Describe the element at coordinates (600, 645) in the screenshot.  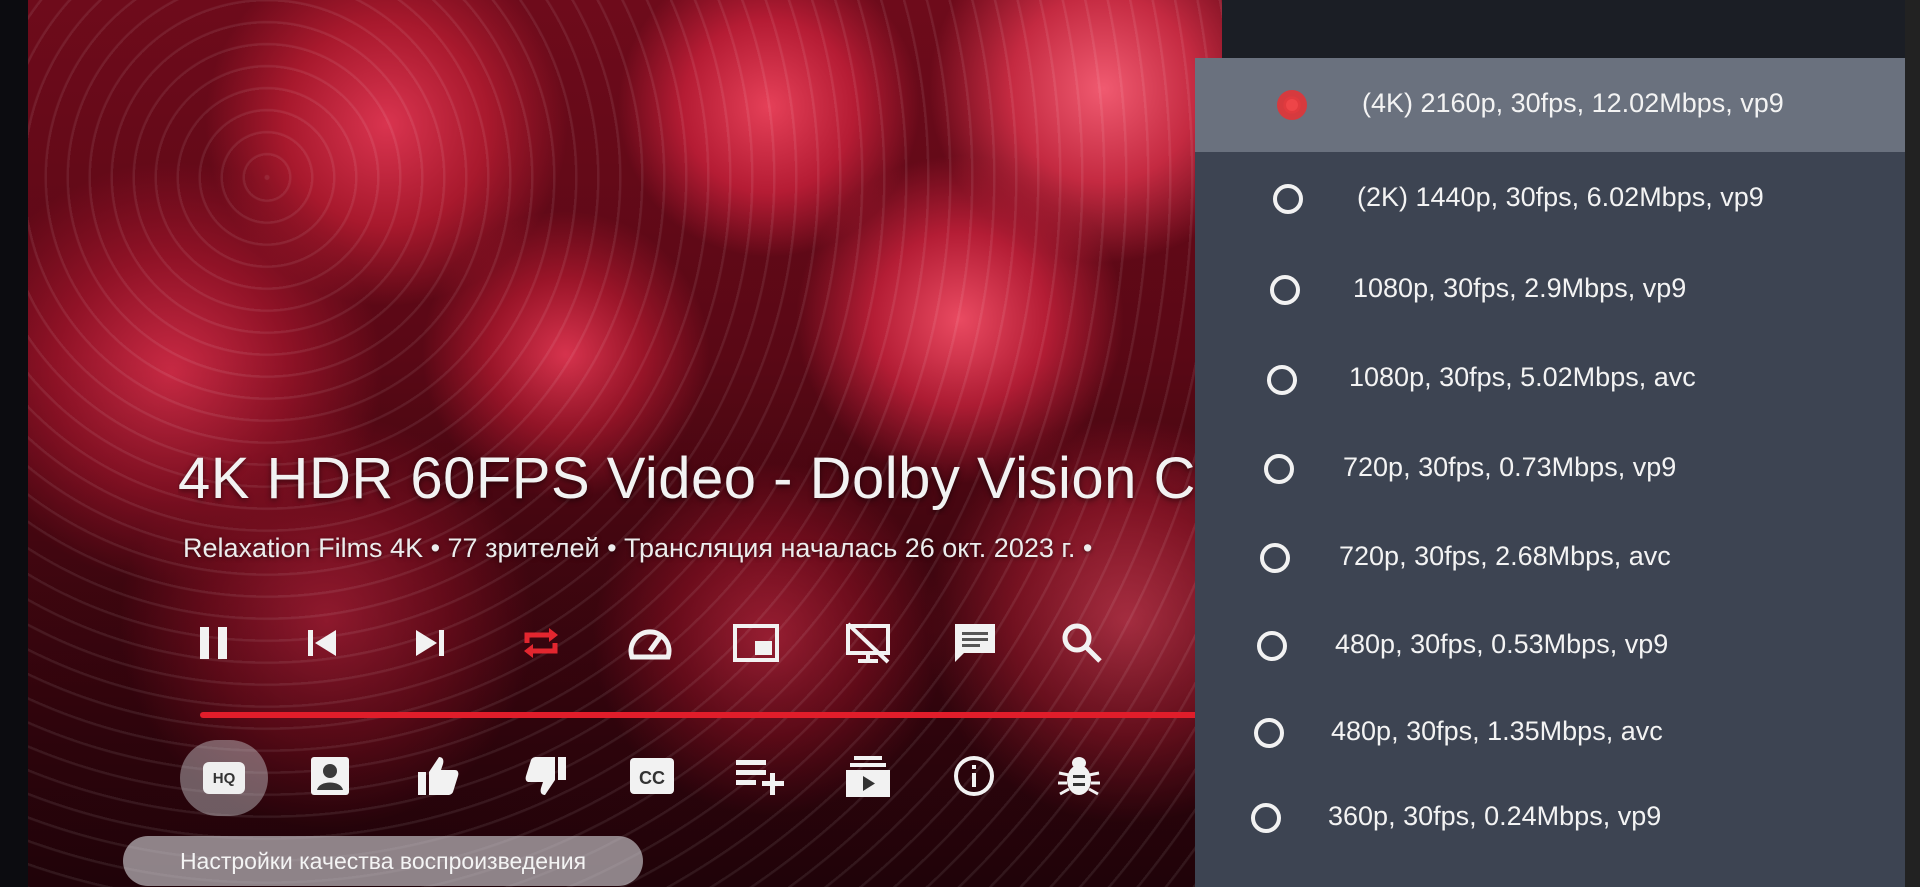
I see `player-controls` at that location.